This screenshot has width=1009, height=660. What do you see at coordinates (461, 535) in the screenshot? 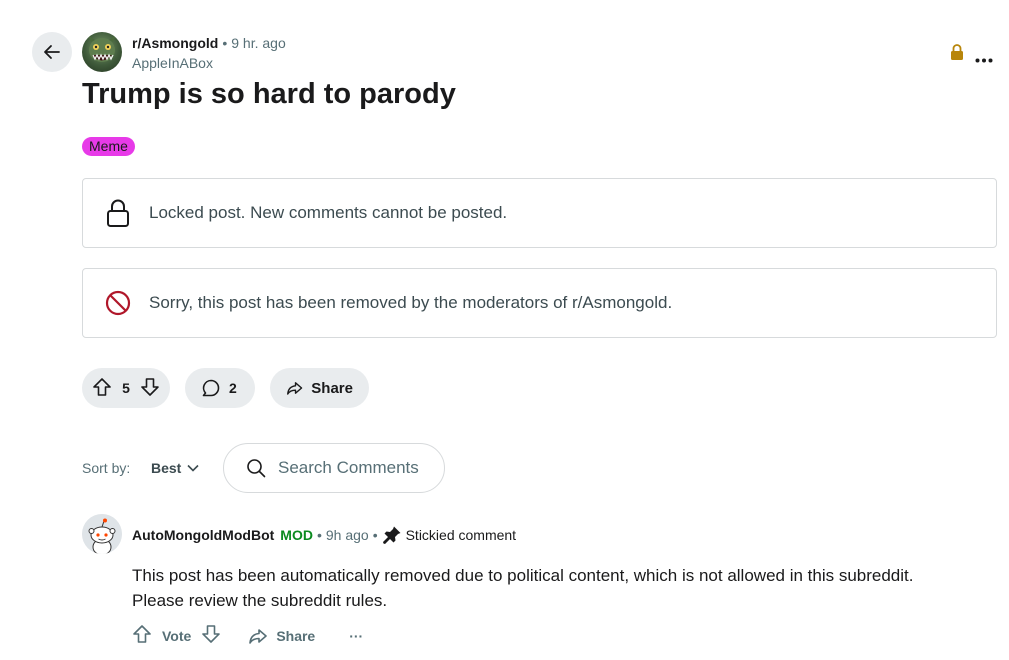
I see `stickied-text: Stickied comment` at bounding box center [461, 535].